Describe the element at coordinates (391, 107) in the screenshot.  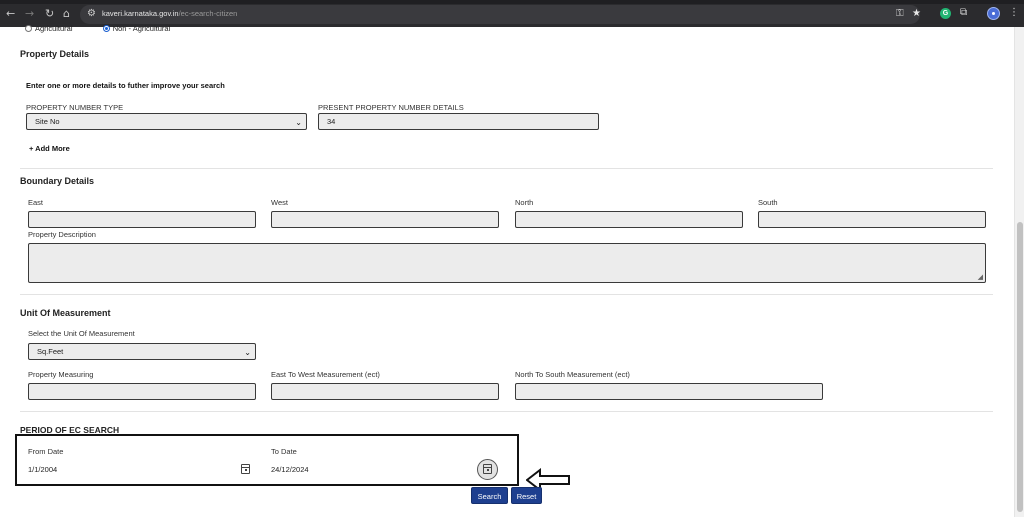
I see `property-number-details-label: PRESENT PROPERTY NUMBER DETAILS` at that location.